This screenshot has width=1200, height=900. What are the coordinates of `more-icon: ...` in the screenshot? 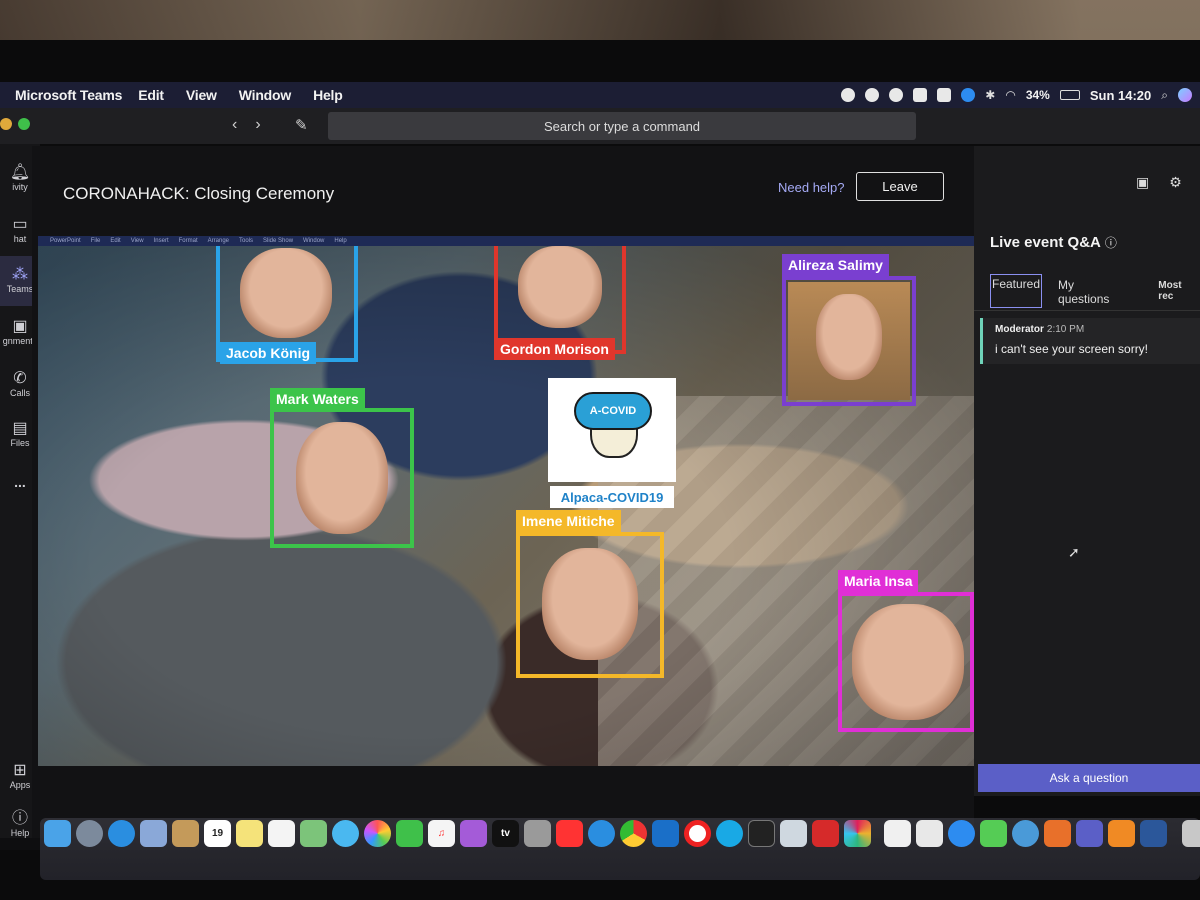 It's located at (20, 482).